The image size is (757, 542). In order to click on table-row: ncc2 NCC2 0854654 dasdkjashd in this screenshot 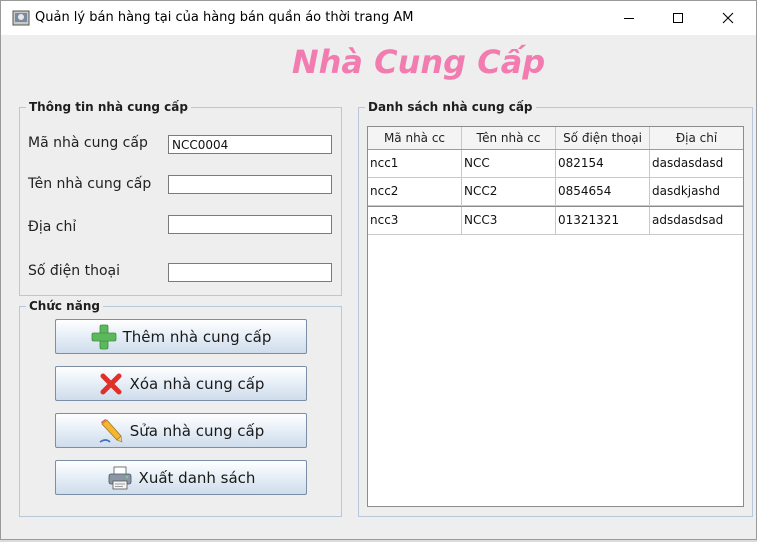, I will do `click(555, 192)`.